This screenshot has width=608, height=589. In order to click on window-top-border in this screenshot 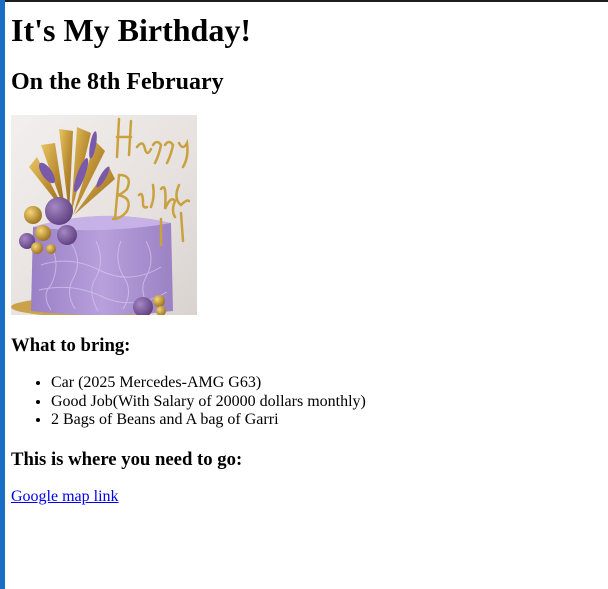, I will do `click(304, 1)`.